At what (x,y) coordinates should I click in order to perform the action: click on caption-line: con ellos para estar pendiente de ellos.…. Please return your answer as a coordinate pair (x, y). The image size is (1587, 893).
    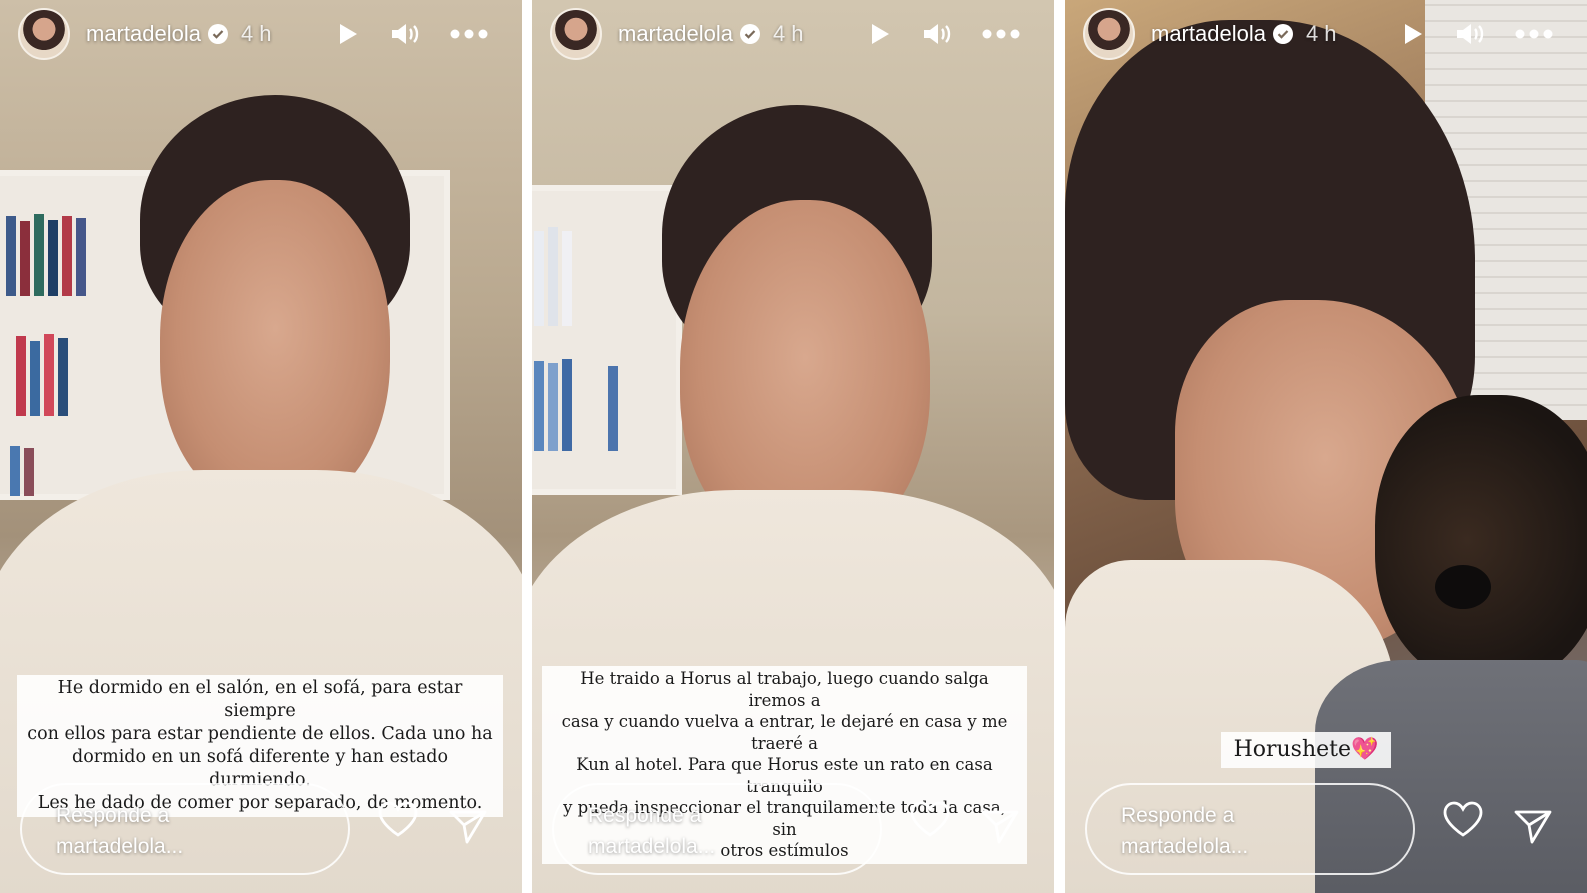
    Looking at the image, I should click on (260, 734).